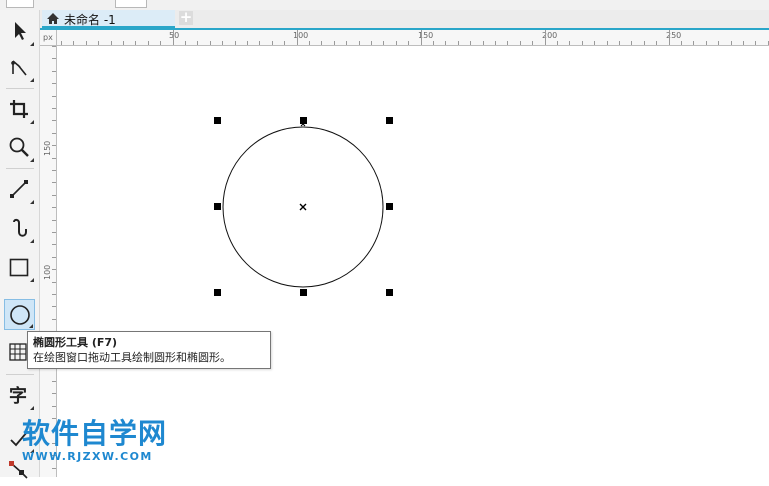  I want to click on document-tab: 未命名 -1, so click(108, 19).